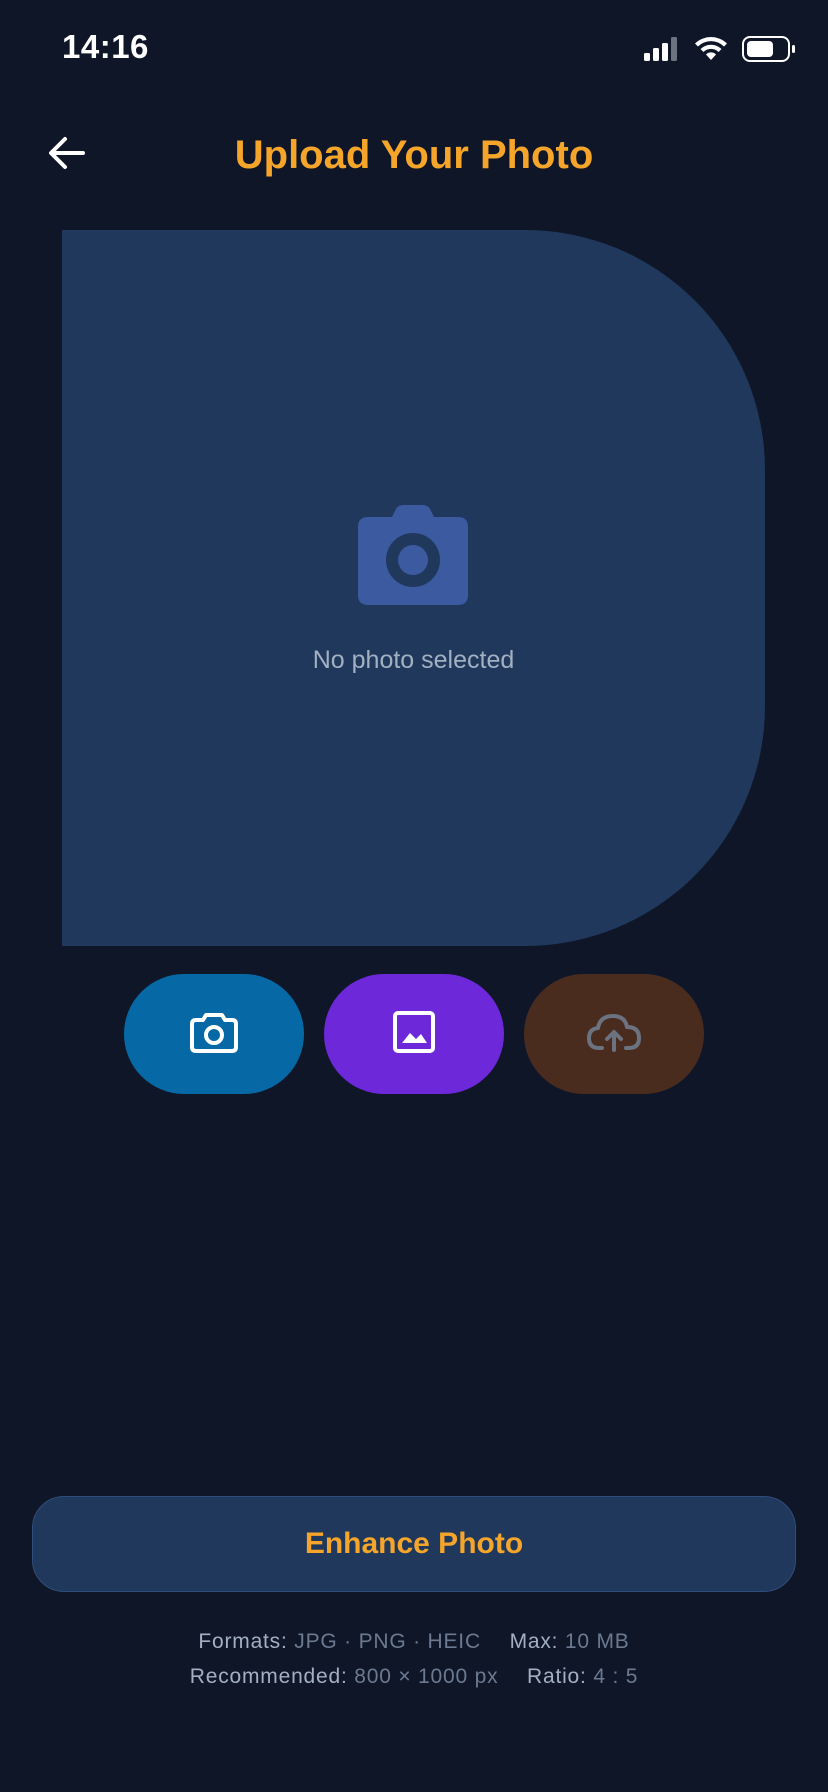 The height and width of the screenshot is (1792, 828). I want to click on image-icon, so click(414, 1034).